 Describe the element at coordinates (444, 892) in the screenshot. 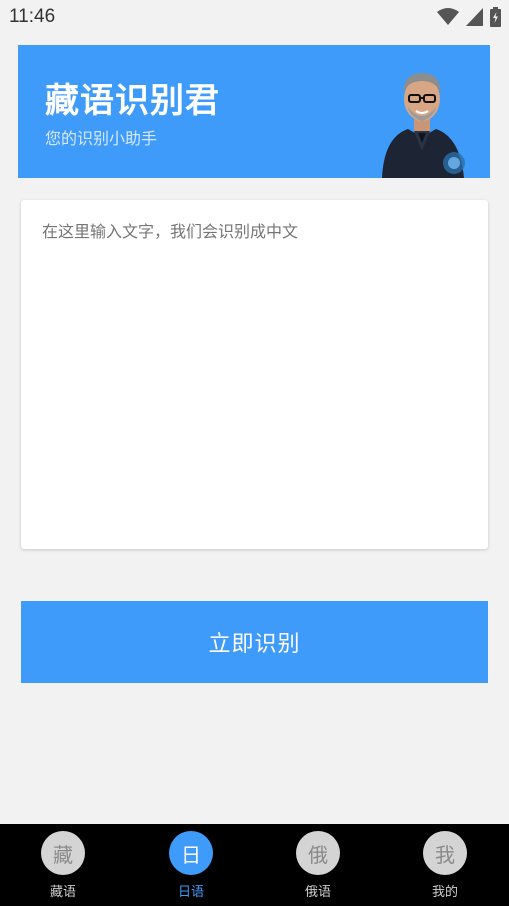

I see `nav-label-profile: 我的` at that location.